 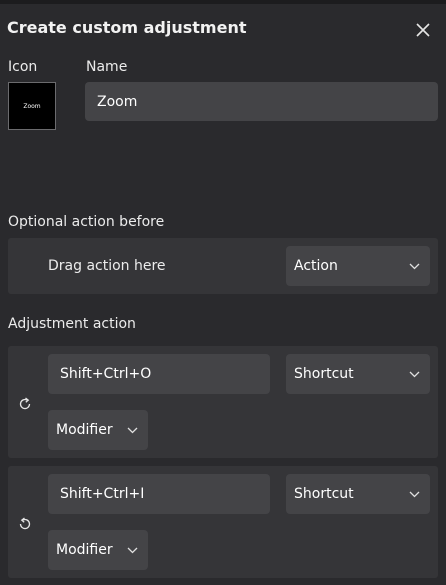 I want to click on close-icon, so click(x=423, y=30).